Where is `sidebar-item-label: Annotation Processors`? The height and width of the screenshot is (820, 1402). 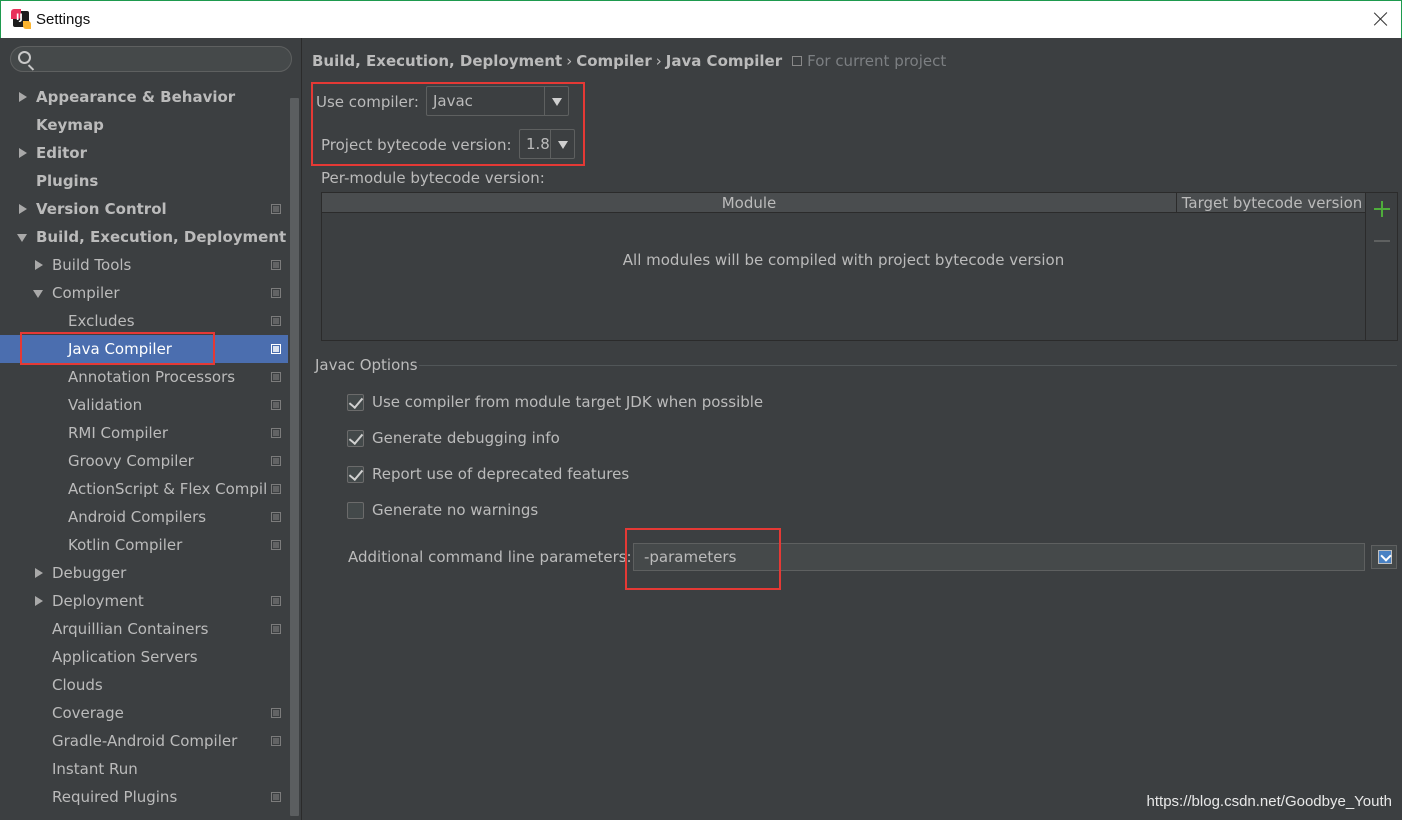 sidebar-item-label: Annotation Processors is located at coordinates (152, 377).